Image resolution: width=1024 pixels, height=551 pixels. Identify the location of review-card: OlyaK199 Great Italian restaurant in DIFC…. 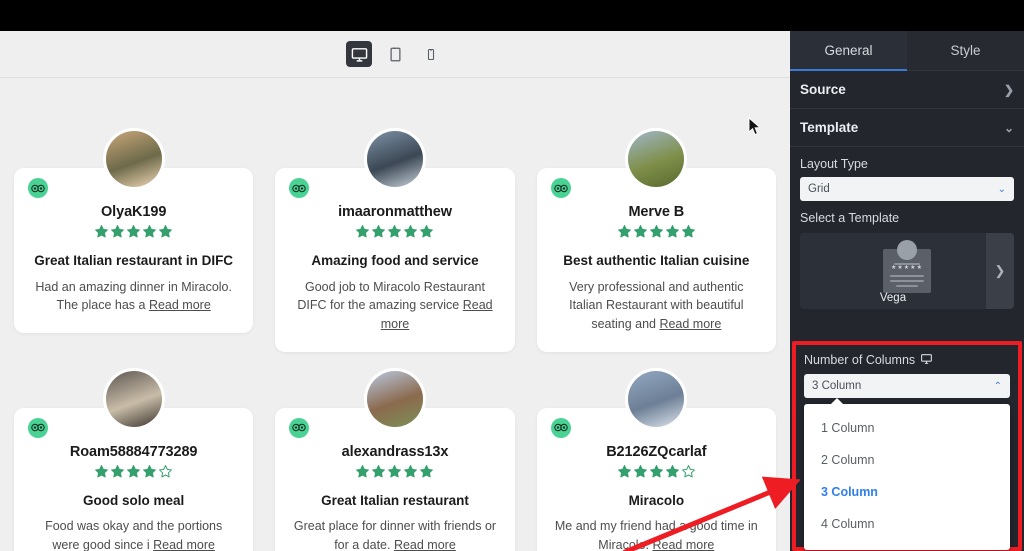
(134, 240).